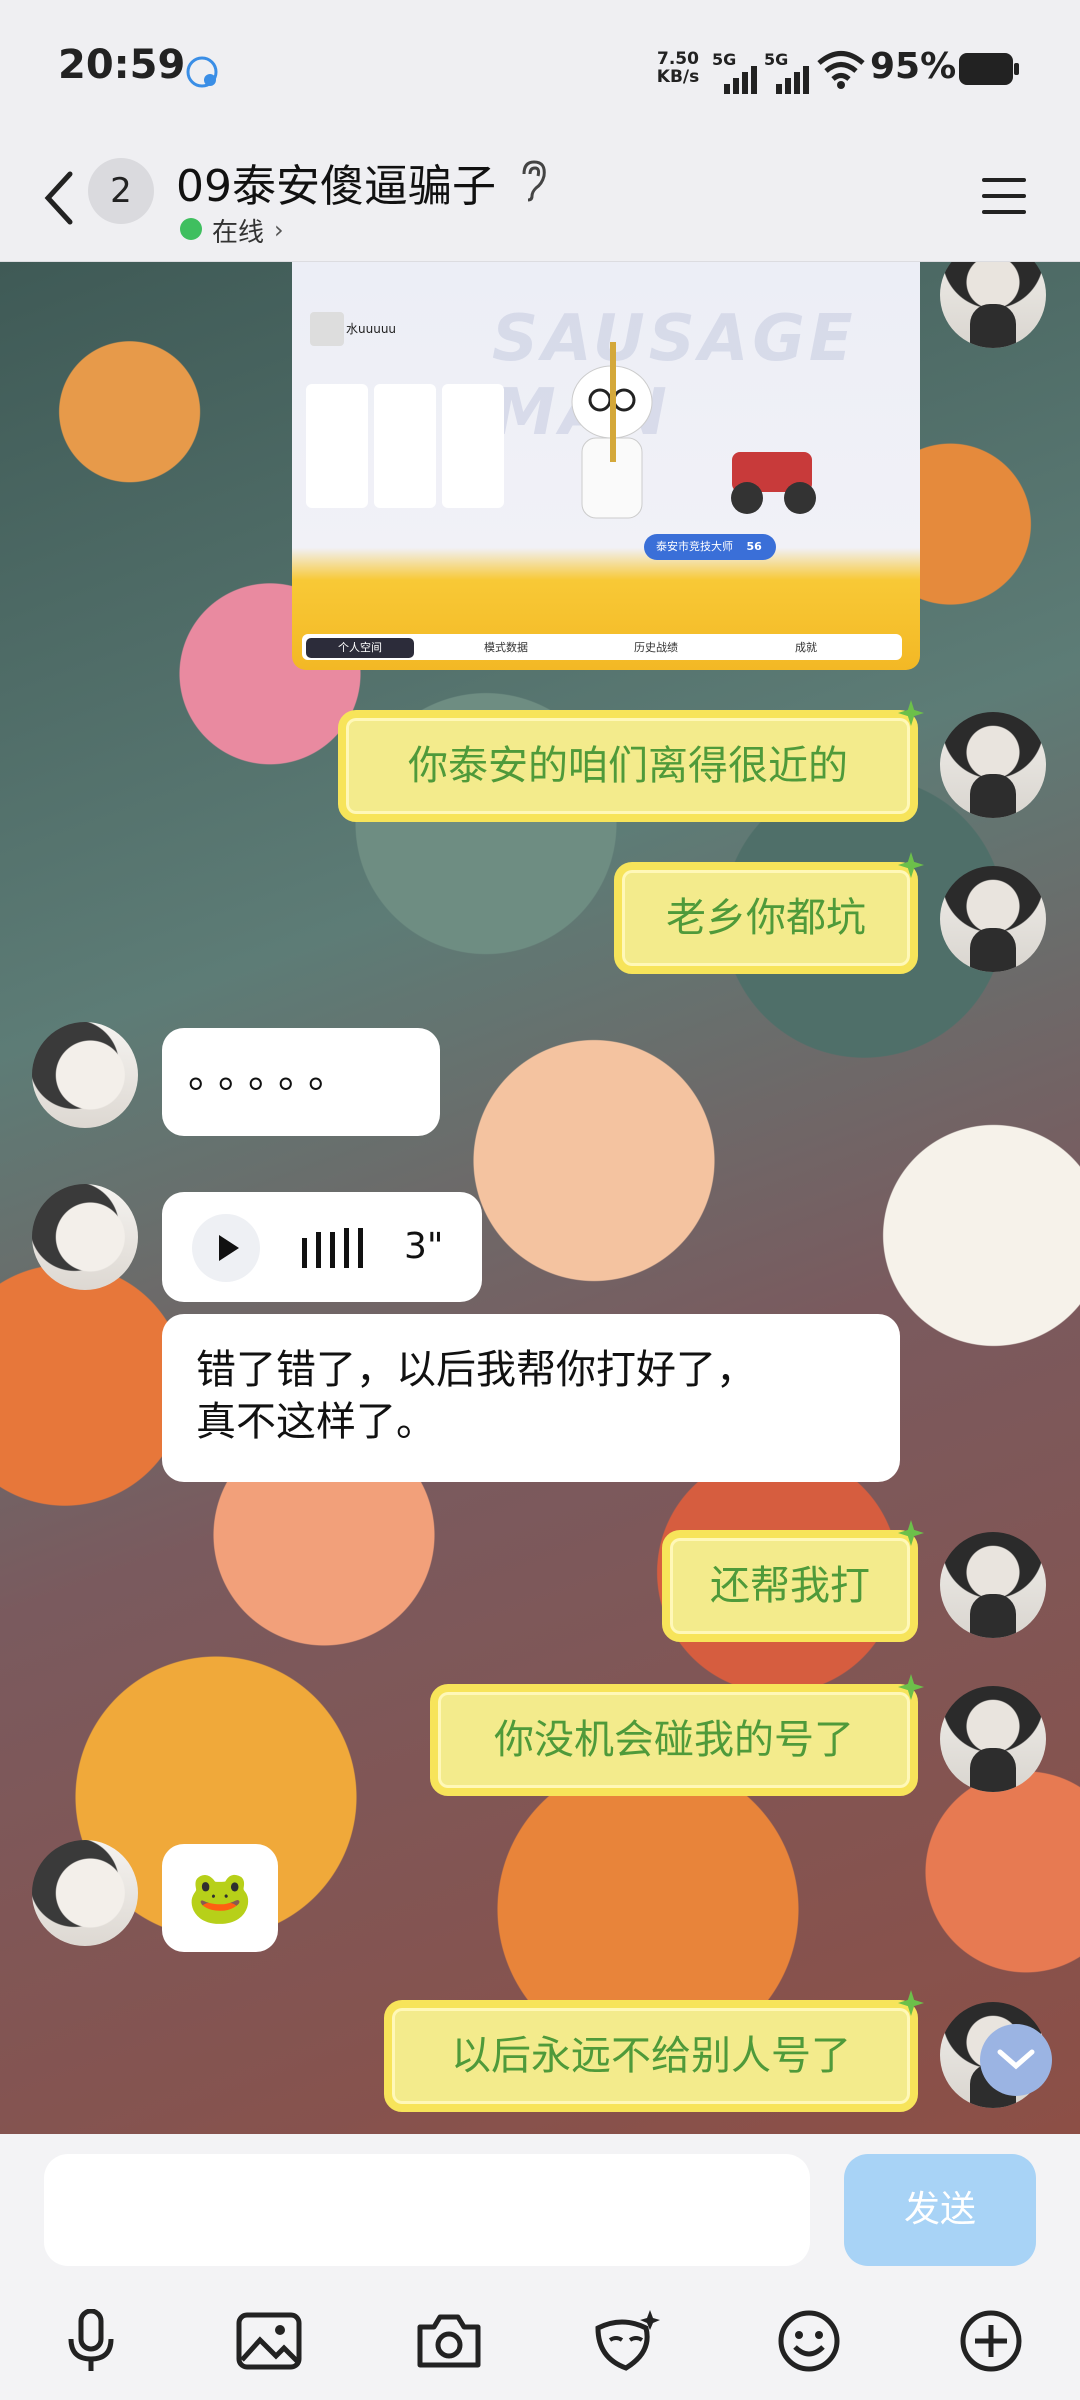  Describe the element at coordinates (202, 72) in the screenshot. I see `app-notification-icon` at that location.